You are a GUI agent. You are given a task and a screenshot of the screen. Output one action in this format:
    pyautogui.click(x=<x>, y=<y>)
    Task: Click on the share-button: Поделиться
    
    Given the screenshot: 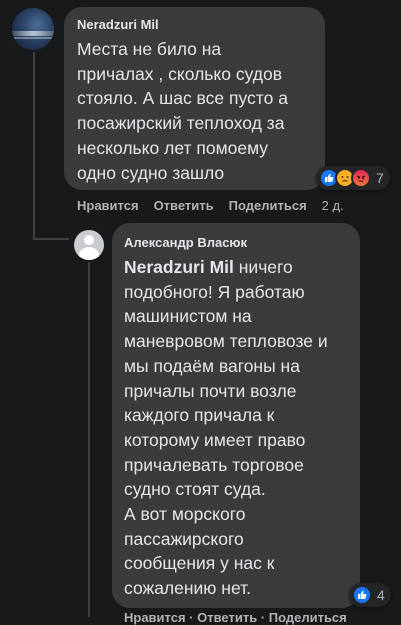 What is the action you would take?
    pyautogui.click(x=268, y=205)
    